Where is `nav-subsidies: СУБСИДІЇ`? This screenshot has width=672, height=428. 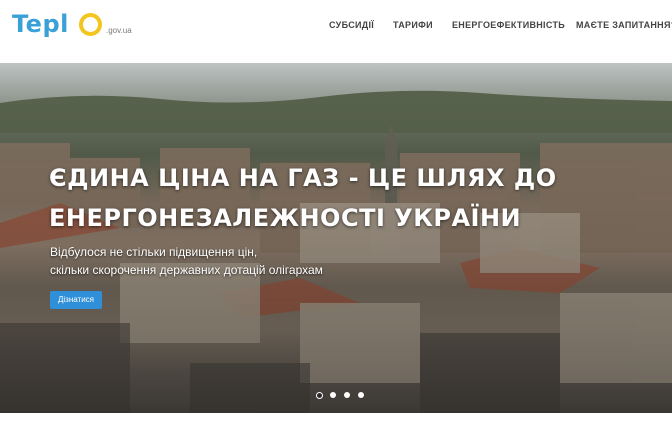 nav-subsidies: СУБСИДІЇ is located at coordinates (351, 25).